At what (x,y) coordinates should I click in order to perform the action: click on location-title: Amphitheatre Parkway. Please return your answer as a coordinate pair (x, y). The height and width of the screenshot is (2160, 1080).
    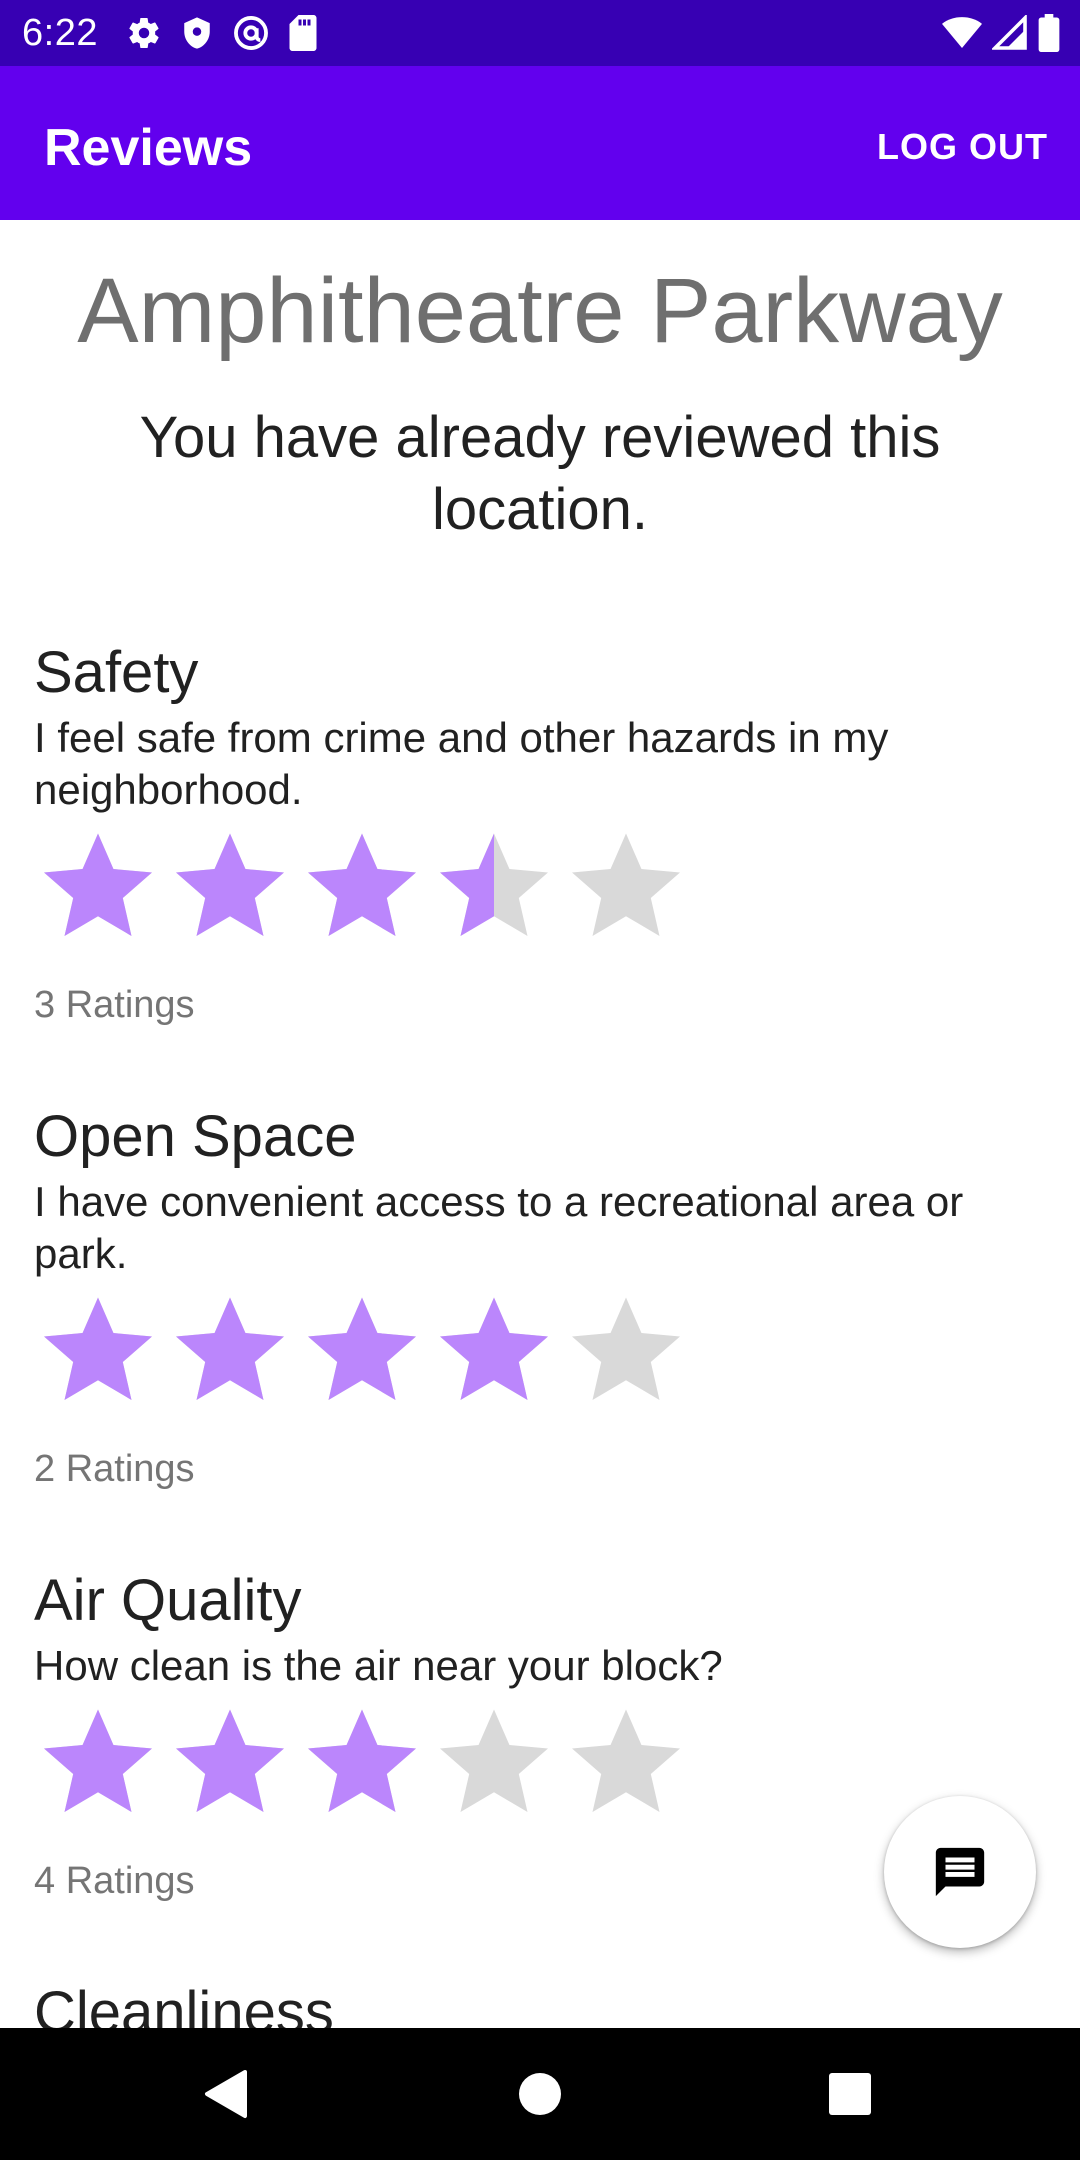
    Looking at the image, I should click on (540, 311).